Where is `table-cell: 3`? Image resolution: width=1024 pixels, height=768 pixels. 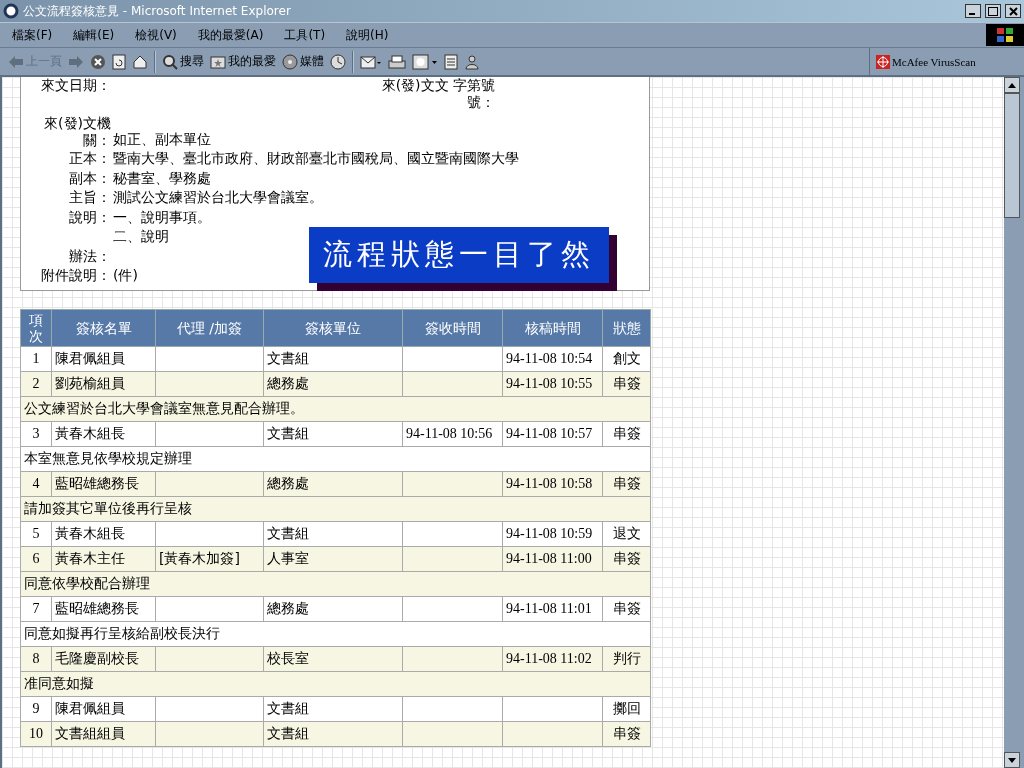 table-cell: 3 is located at coordinates (36, 433).